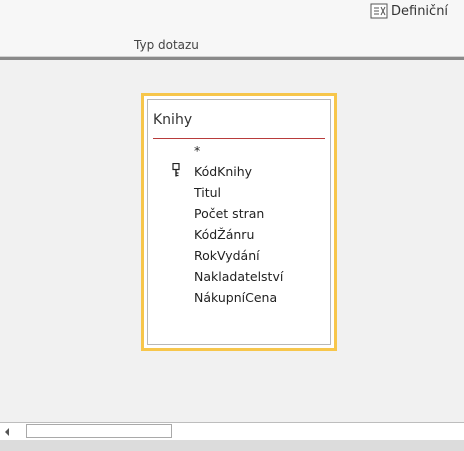 The image size is (464, 451). I want to click on horizontal-scrollbar, so click(232, 431).